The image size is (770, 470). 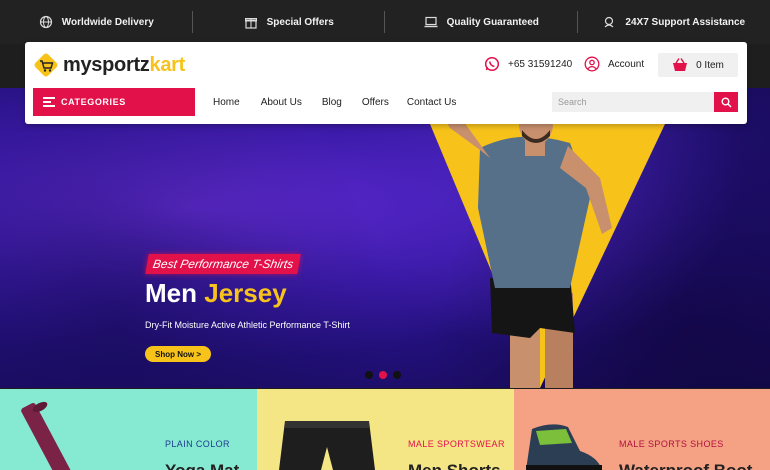 I want to click on panel-title: Yoga Mat, so click(x=202, y=465).